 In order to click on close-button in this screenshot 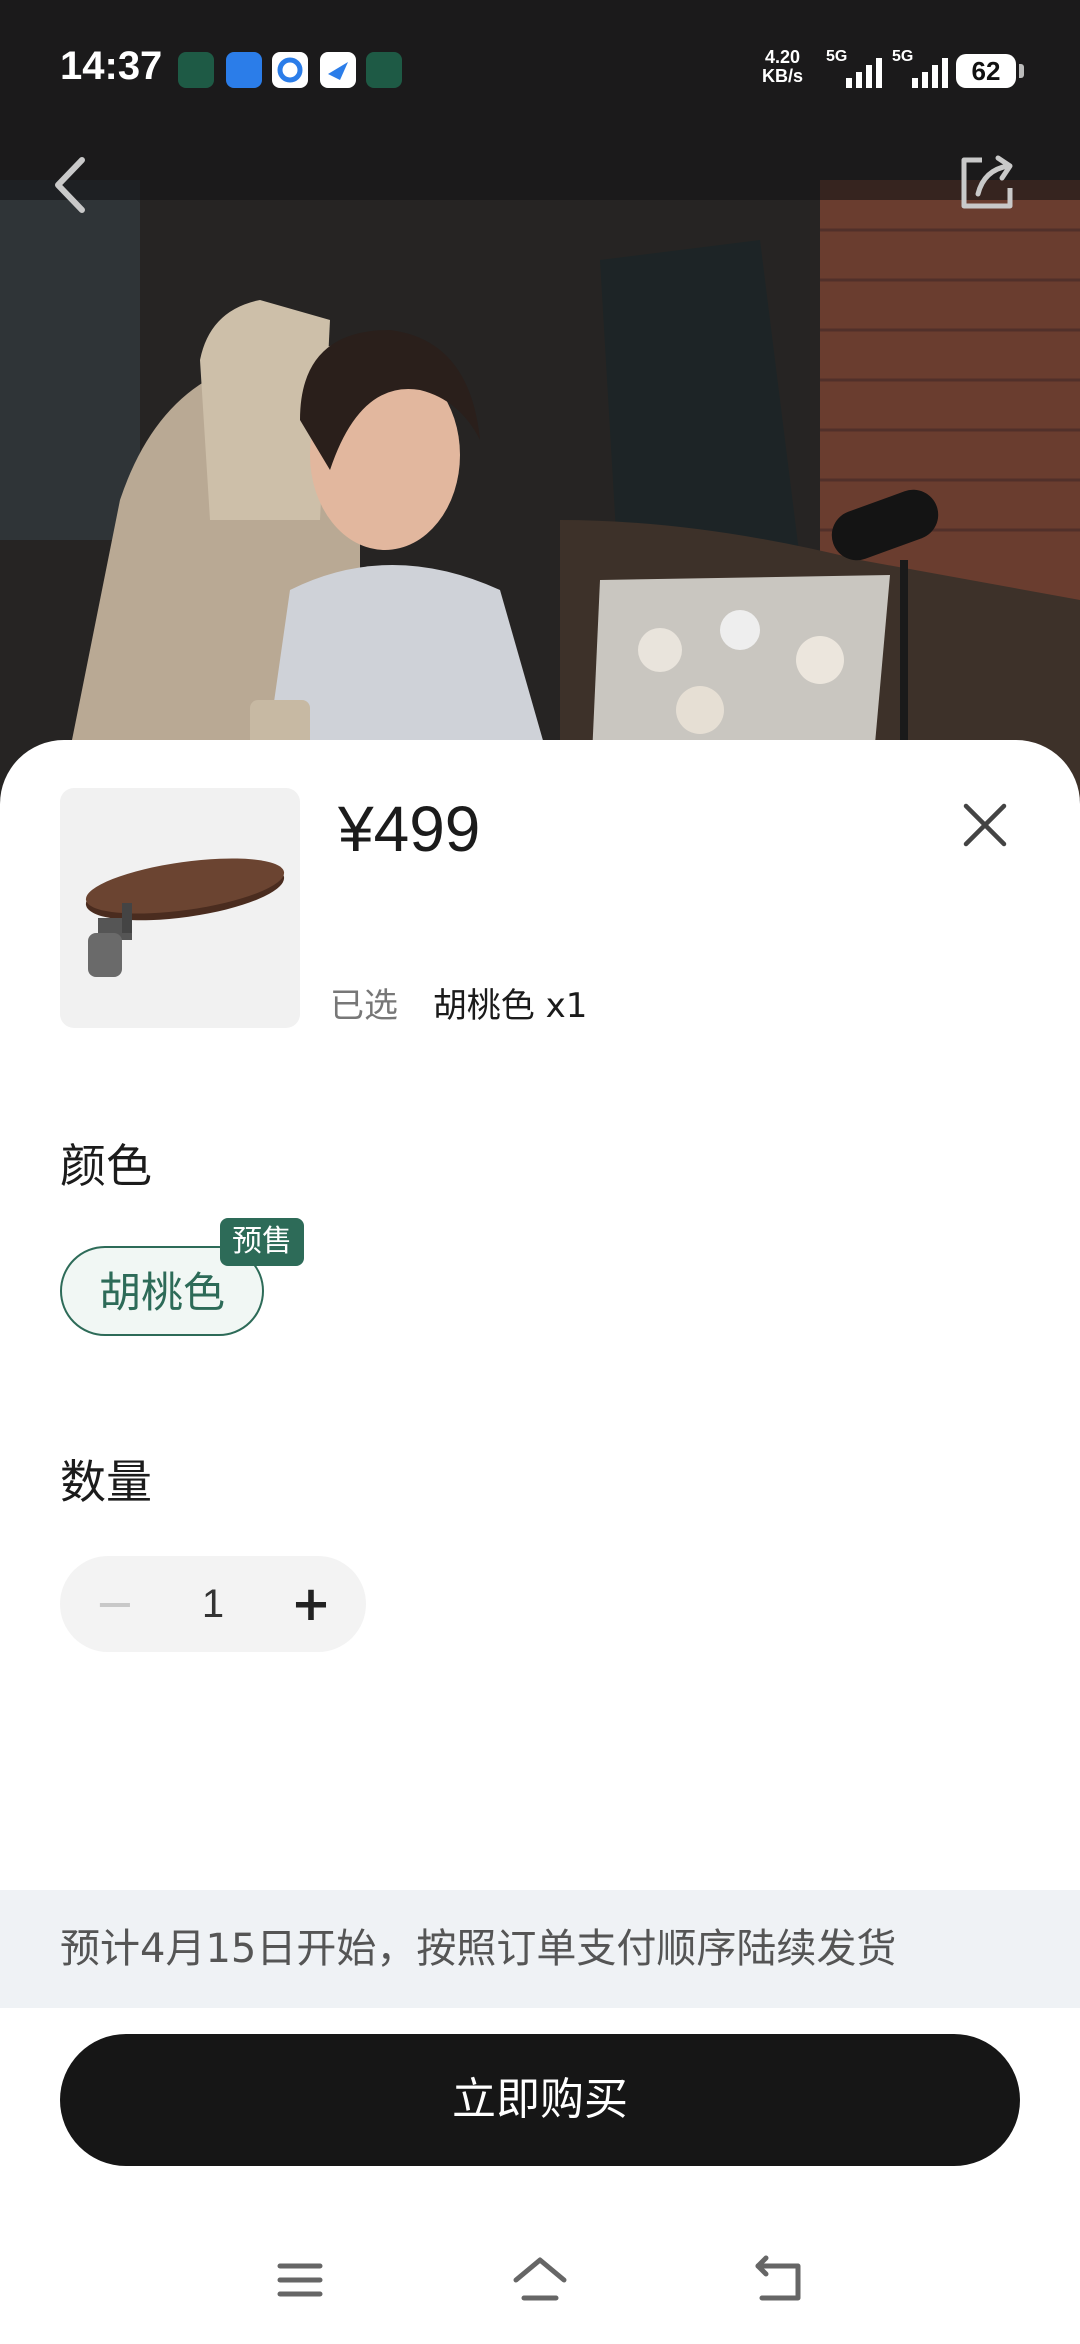, I will do `click(985, 825)`.